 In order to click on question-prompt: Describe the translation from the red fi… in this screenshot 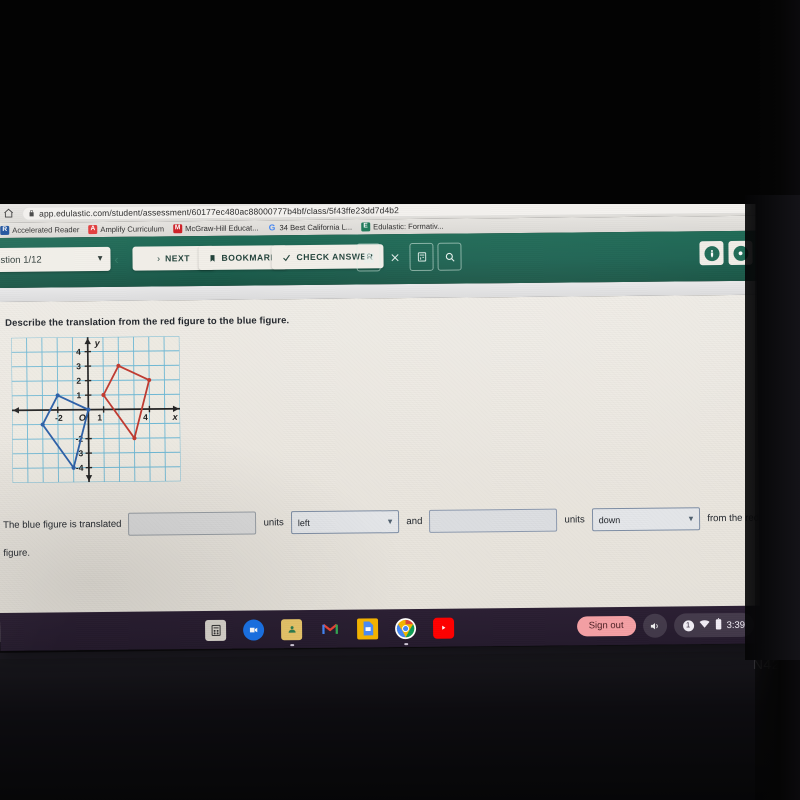, I will do `click(147, 322)`.